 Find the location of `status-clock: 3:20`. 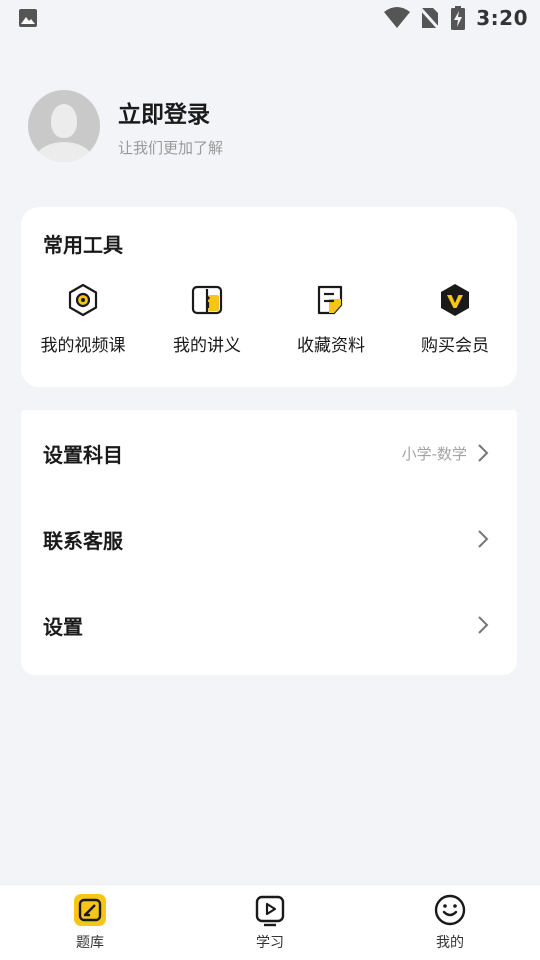

status-clock: 3:20 is located at coordinates (502, 18).